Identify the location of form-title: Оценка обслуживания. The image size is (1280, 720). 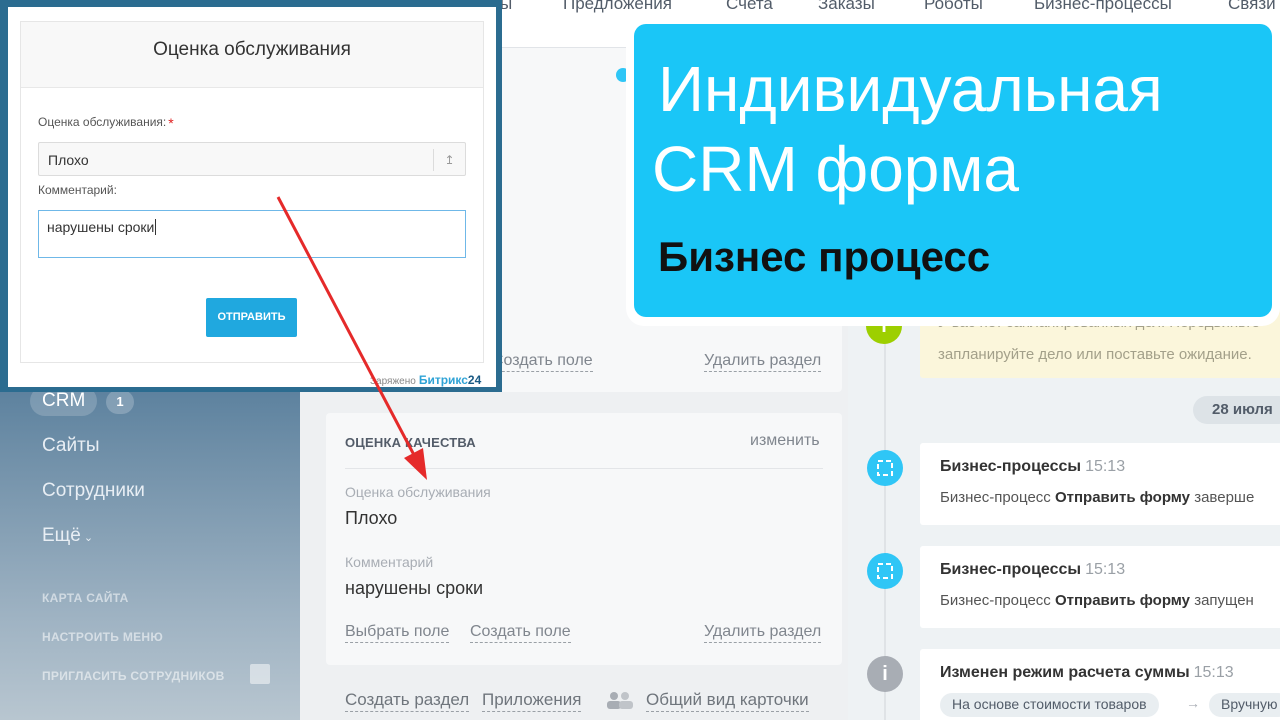
(252, 49).